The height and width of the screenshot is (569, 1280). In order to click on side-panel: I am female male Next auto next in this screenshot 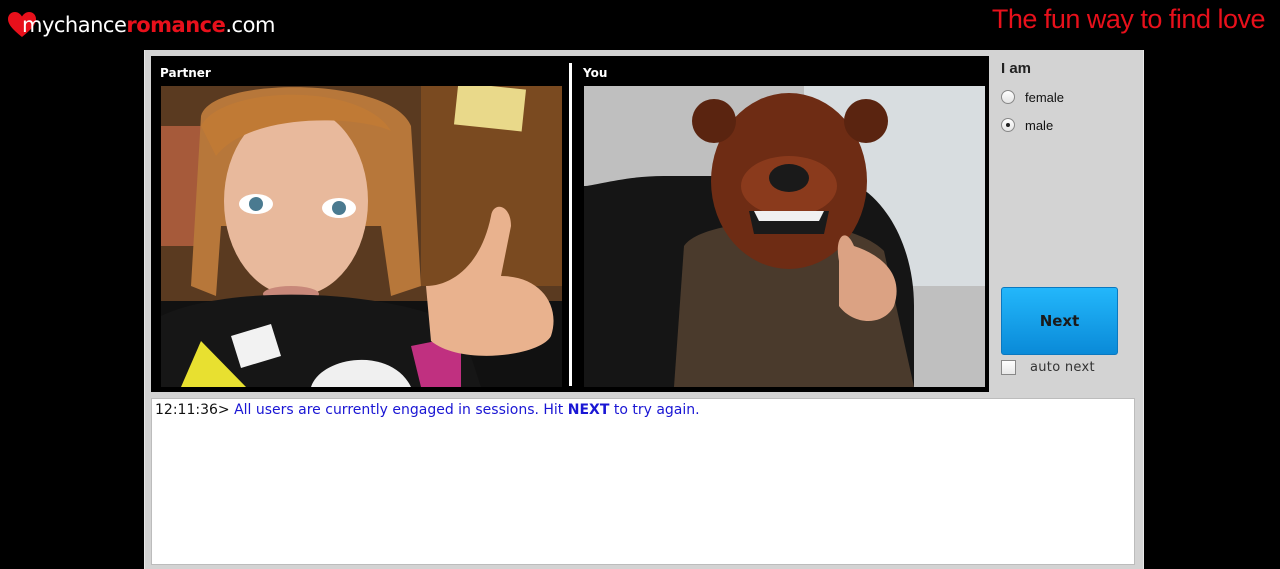, I will do `click(1071, 228)`.